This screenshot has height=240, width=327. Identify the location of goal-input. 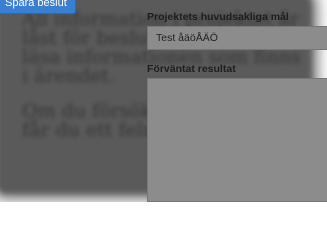
(237, 38).